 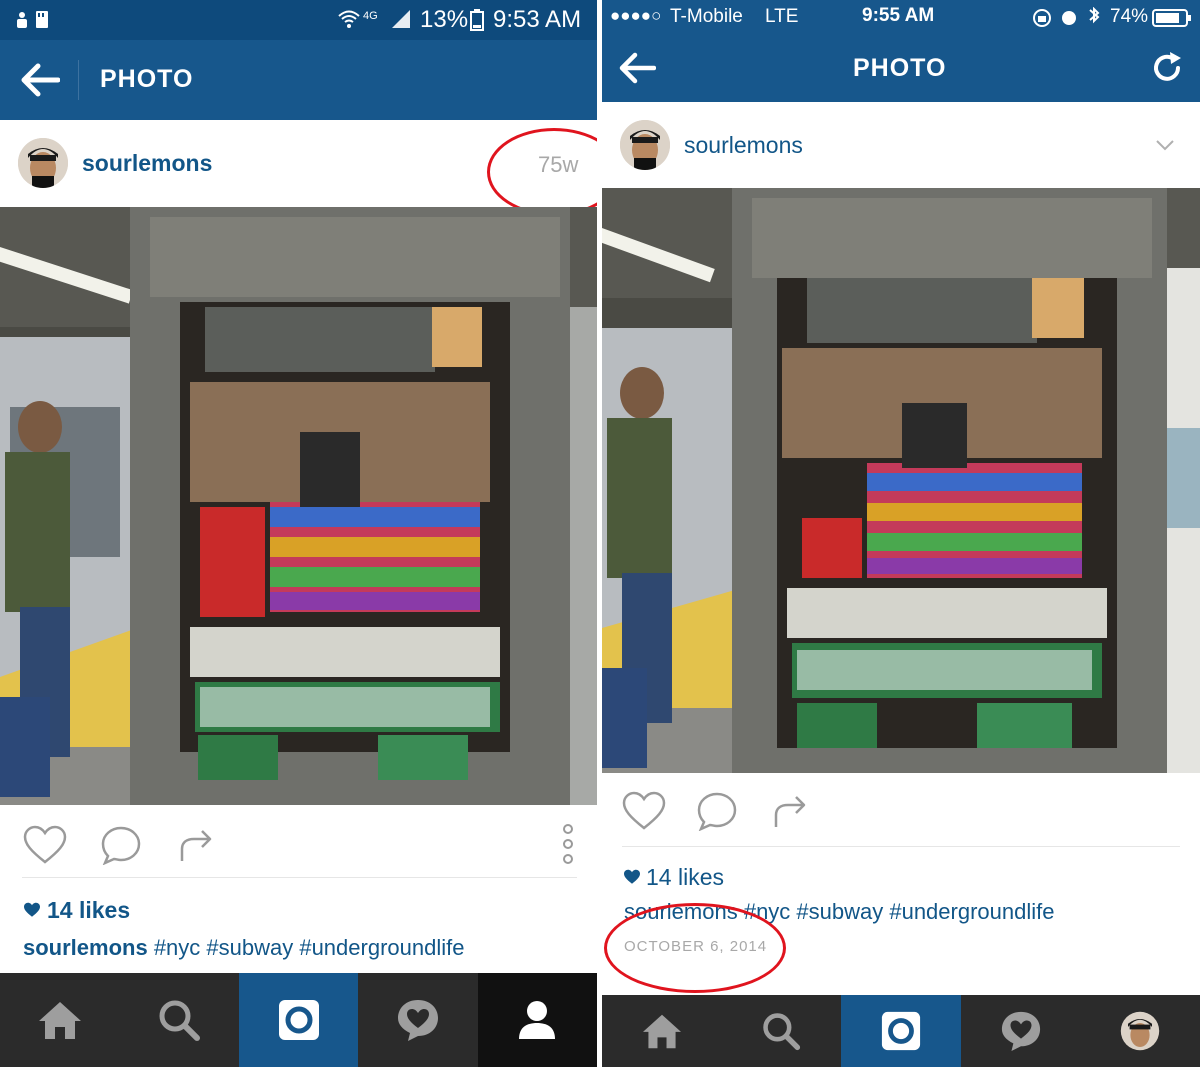 What do you see at coordinates (1165, 147) in the screenshot?
I see `chevron-down-icon` at bounding box center [1165, 147].